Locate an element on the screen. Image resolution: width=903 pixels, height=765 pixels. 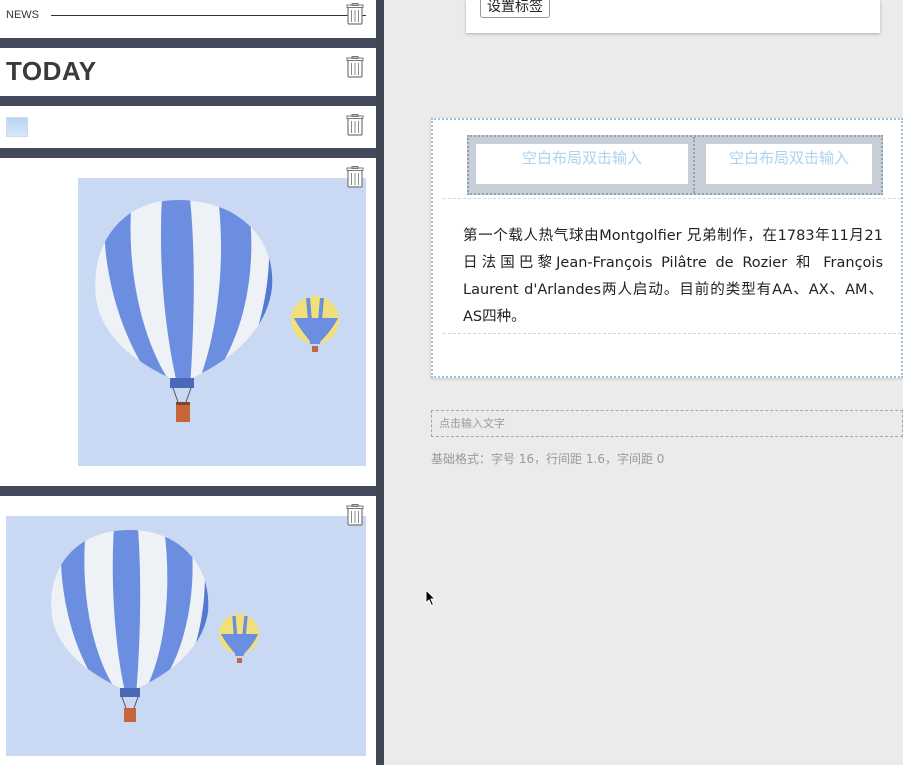
color-block is located at coordinates (188, 127).